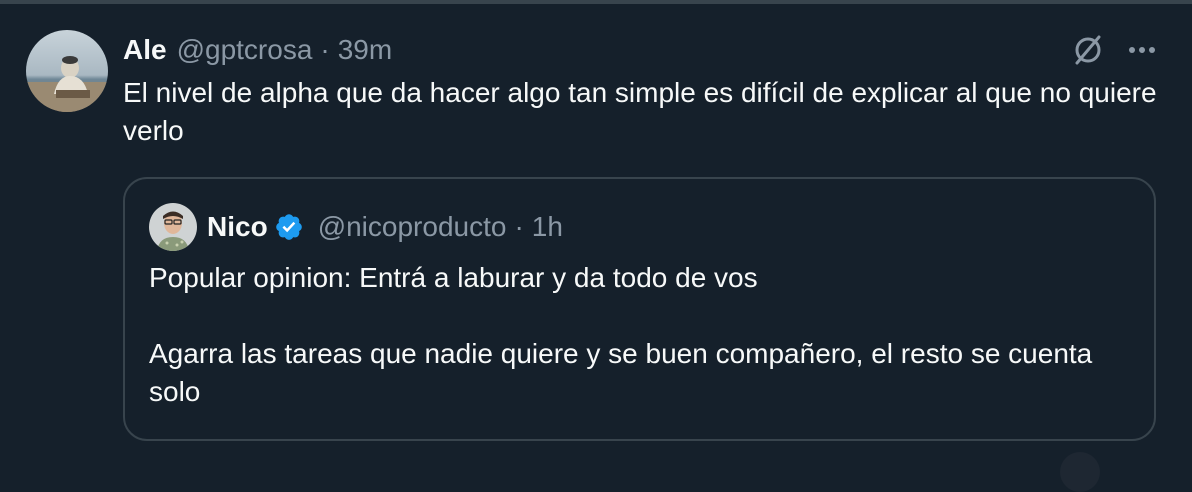  I want to click on quoted-tweet-header: Nico @nicoproducto · 1h, so click(385, 227).